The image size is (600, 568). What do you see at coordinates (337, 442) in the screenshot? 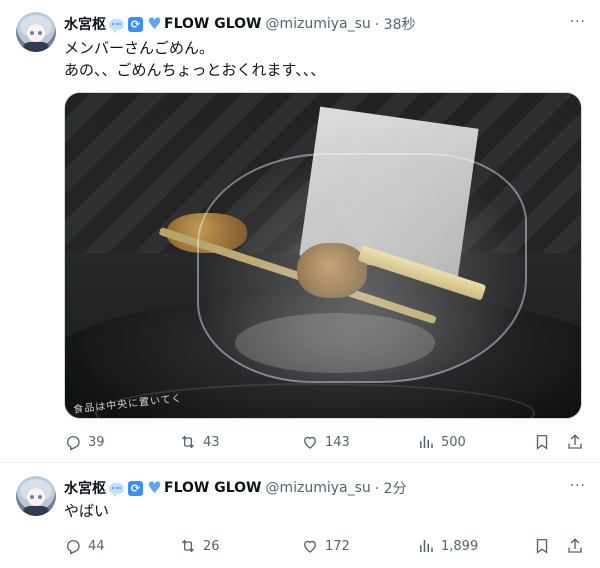
I see `like-count: 143` at bounding box center [337, 442].